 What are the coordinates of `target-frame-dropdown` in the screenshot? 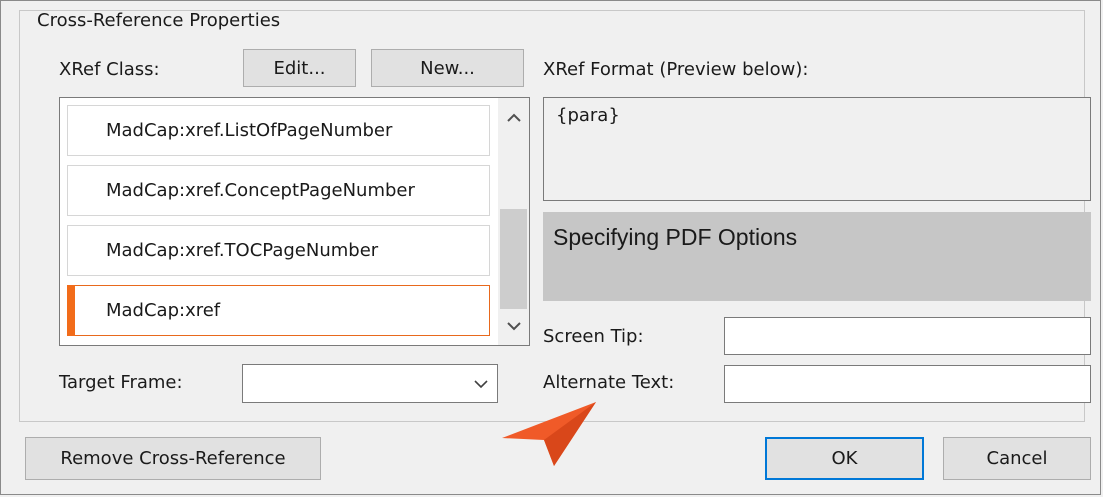 It's located at (370, 383).